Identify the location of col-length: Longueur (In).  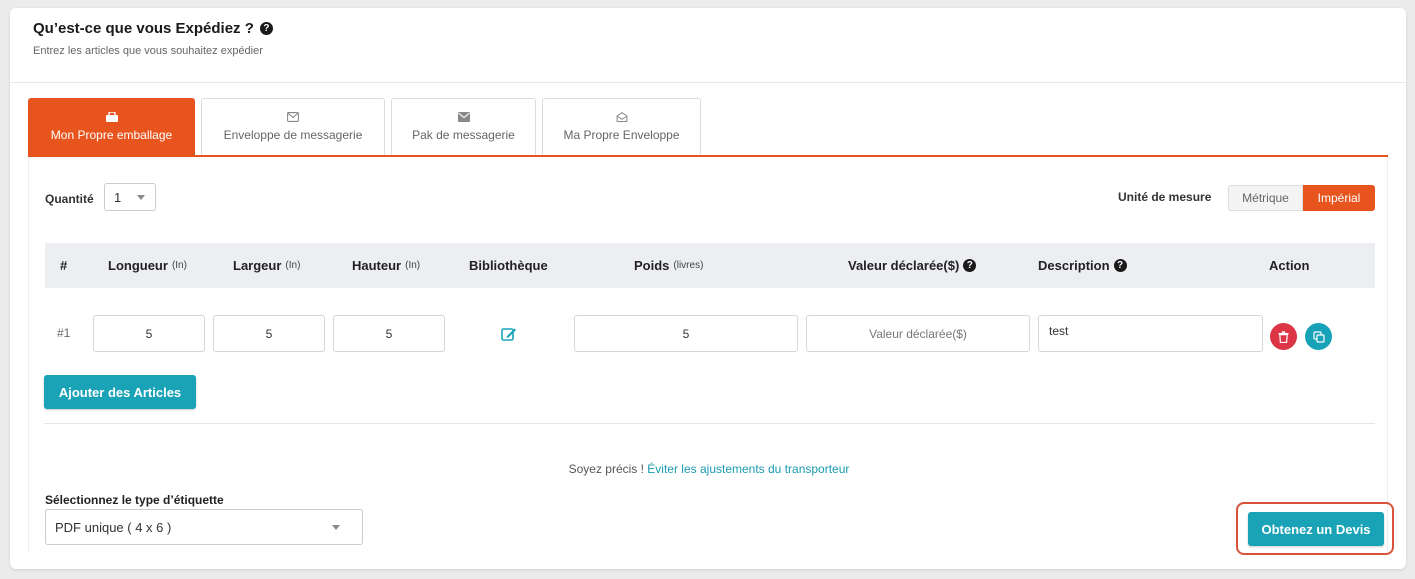
(147, 265).